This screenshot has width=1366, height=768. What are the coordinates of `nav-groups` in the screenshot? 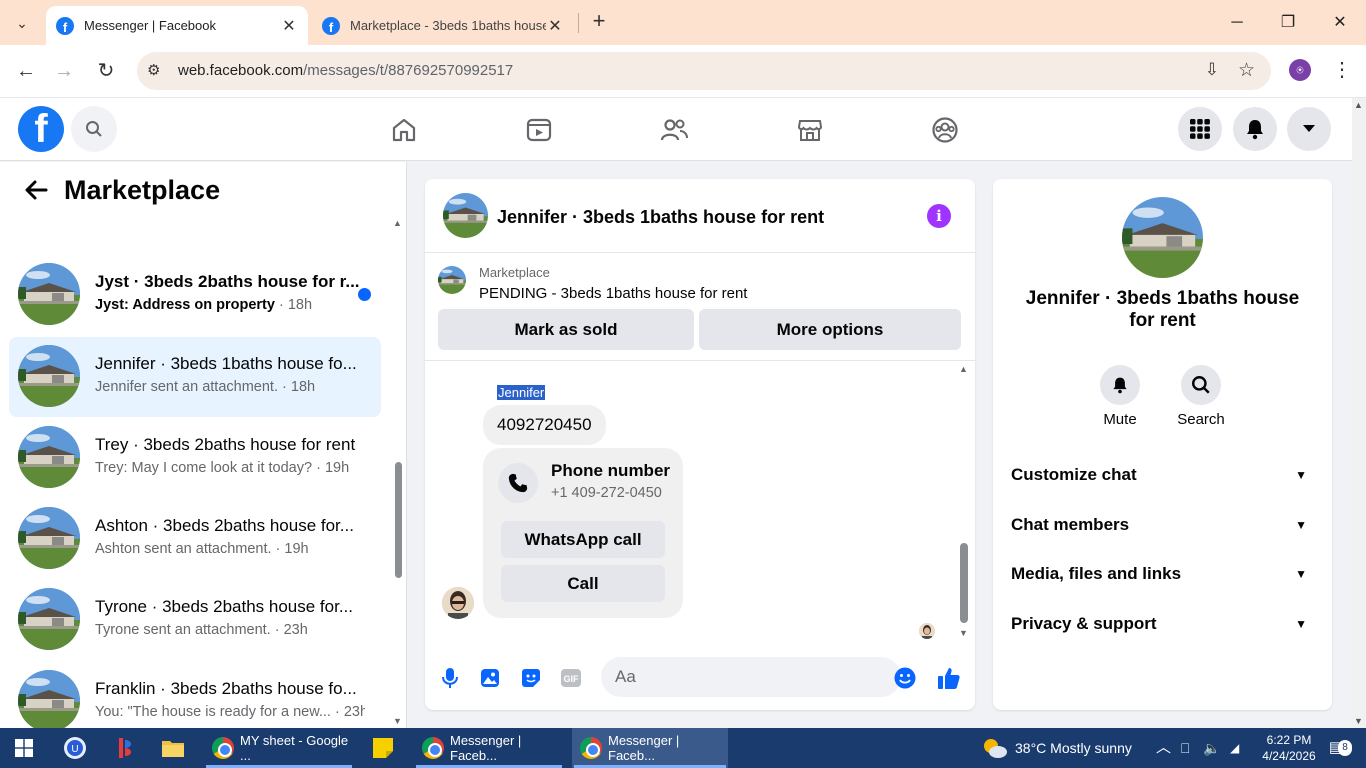 It's located at (945, 130).